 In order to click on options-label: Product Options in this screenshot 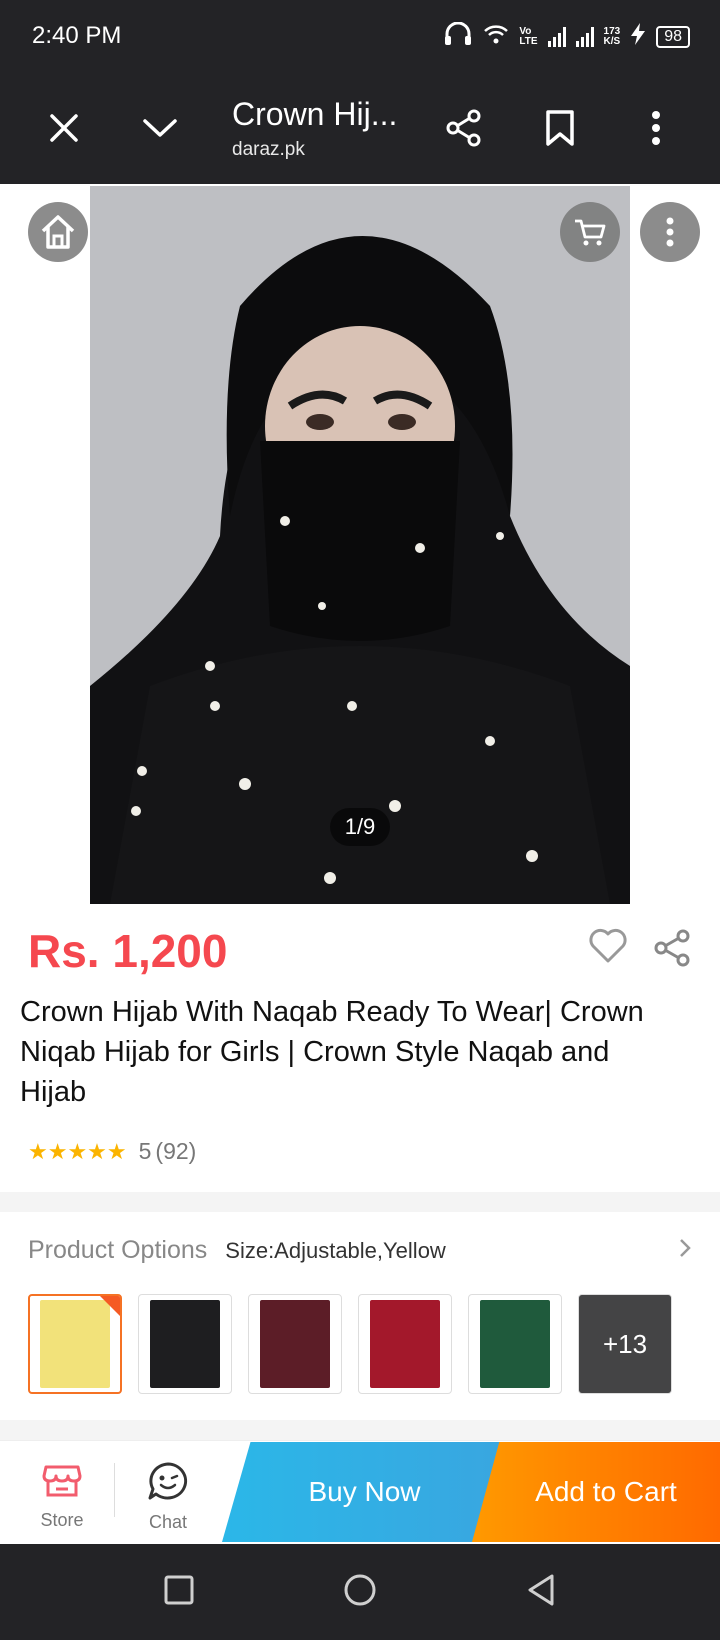, I will do `click(118, 1250)`.